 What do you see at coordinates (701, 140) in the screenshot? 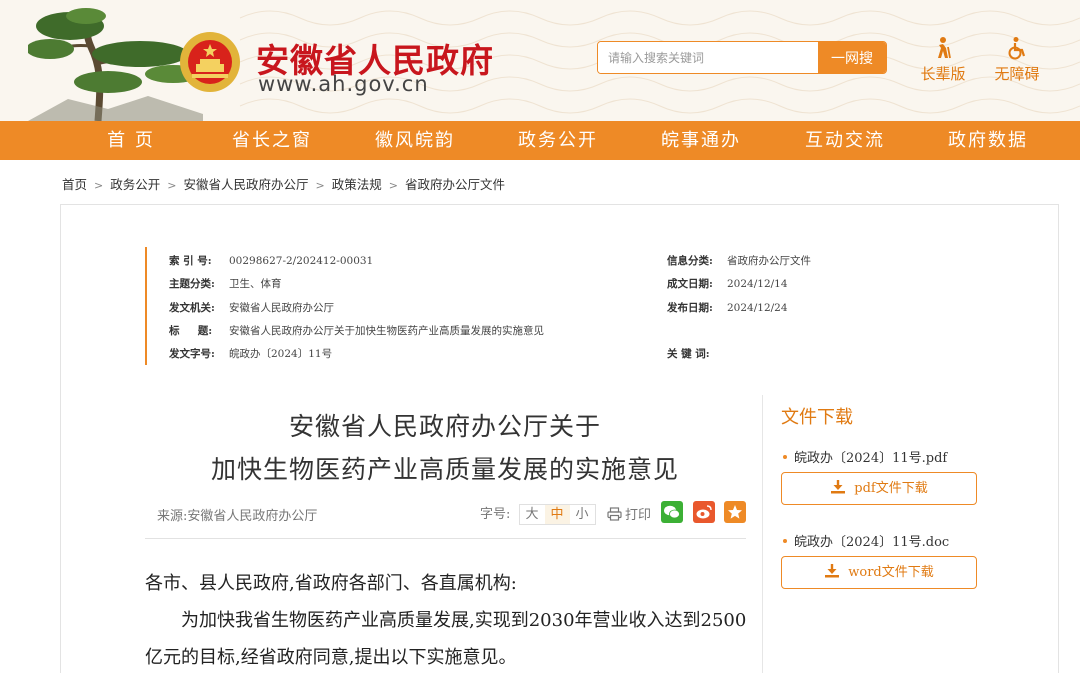
I see `nav-item-services: 皖事通办` at bounding box center [701, 140].